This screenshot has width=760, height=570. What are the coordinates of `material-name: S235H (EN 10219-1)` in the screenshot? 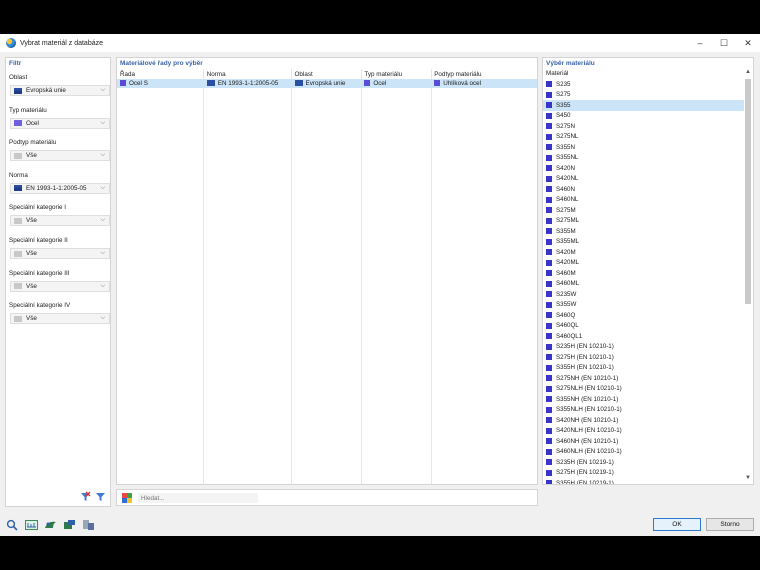 It's located at (585, 462).